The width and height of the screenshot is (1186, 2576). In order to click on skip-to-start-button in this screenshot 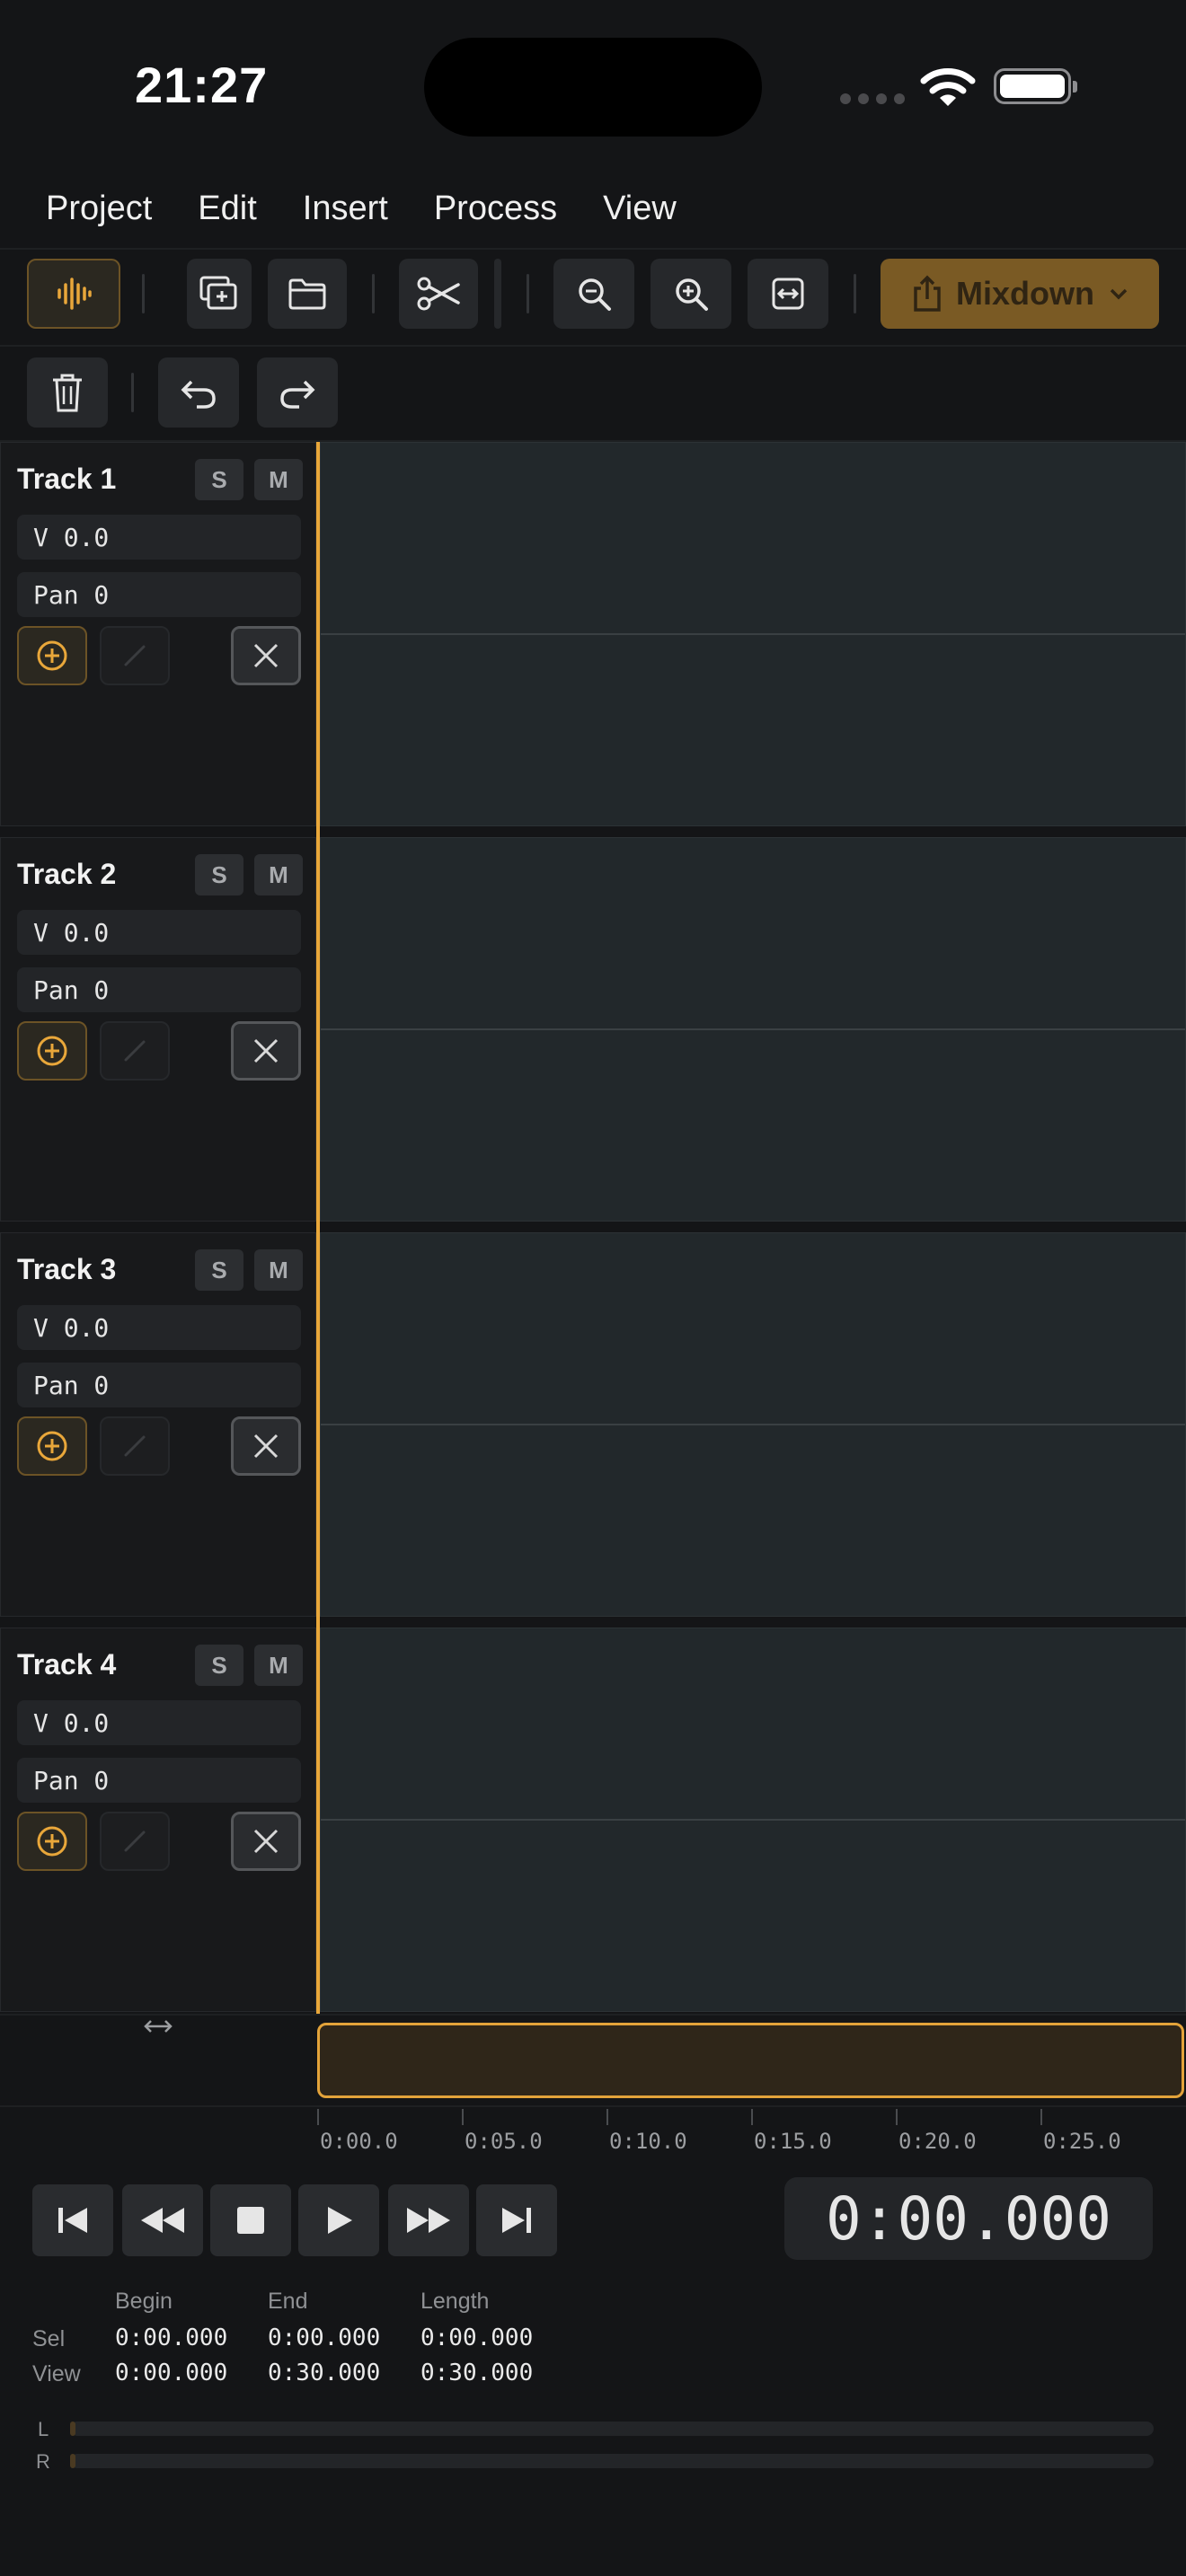, I will do `click(72, 2220)`.